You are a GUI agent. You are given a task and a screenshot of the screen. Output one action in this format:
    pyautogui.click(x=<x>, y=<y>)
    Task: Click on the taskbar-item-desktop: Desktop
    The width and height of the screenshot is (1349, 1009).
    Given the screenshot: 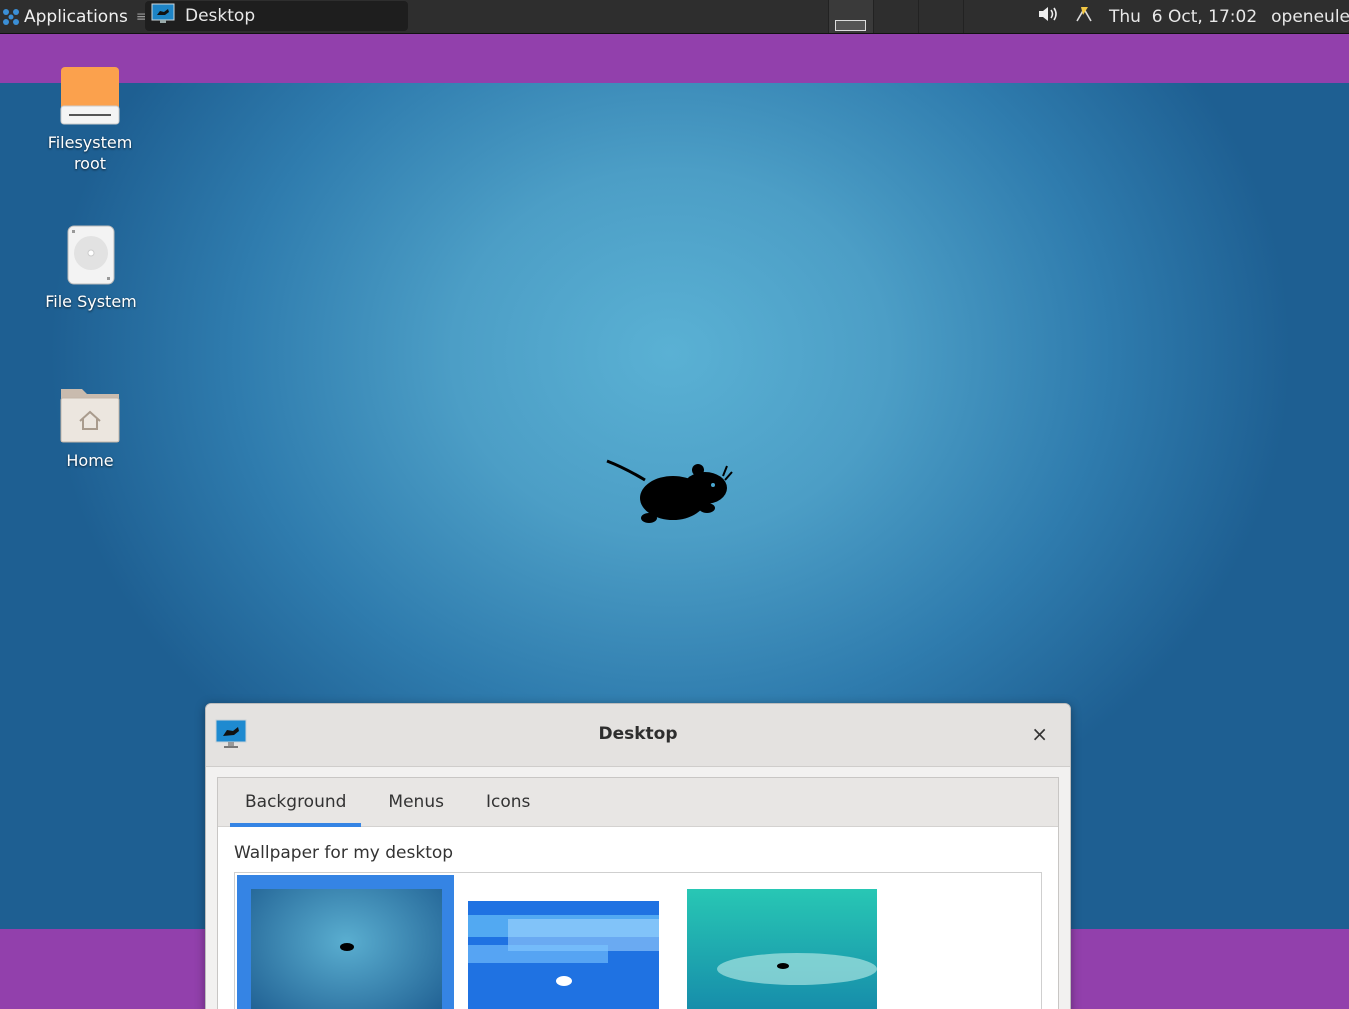 What is the action you would take?
    pyautogui.click(x=276, y=16)
    